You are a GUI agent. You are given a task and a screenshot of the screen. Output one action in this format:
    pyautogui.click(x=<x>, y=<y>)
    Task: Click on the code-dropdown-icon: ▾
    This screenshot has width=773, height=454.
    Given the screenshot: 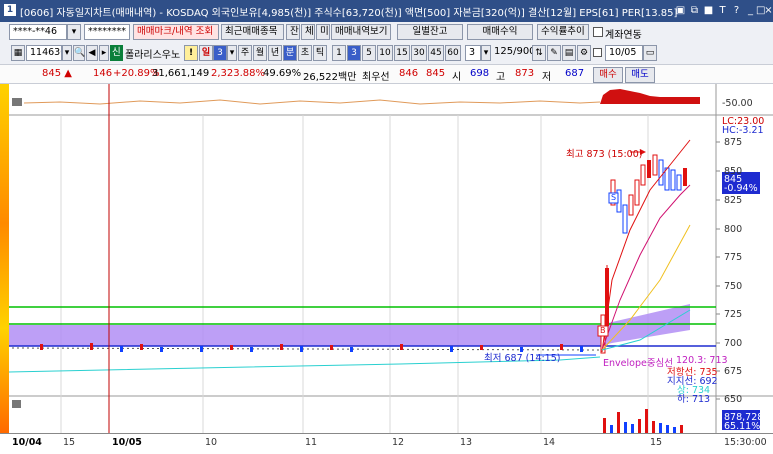 What is the action you would take?
    pyautogui.click(x=67, y=53)
    